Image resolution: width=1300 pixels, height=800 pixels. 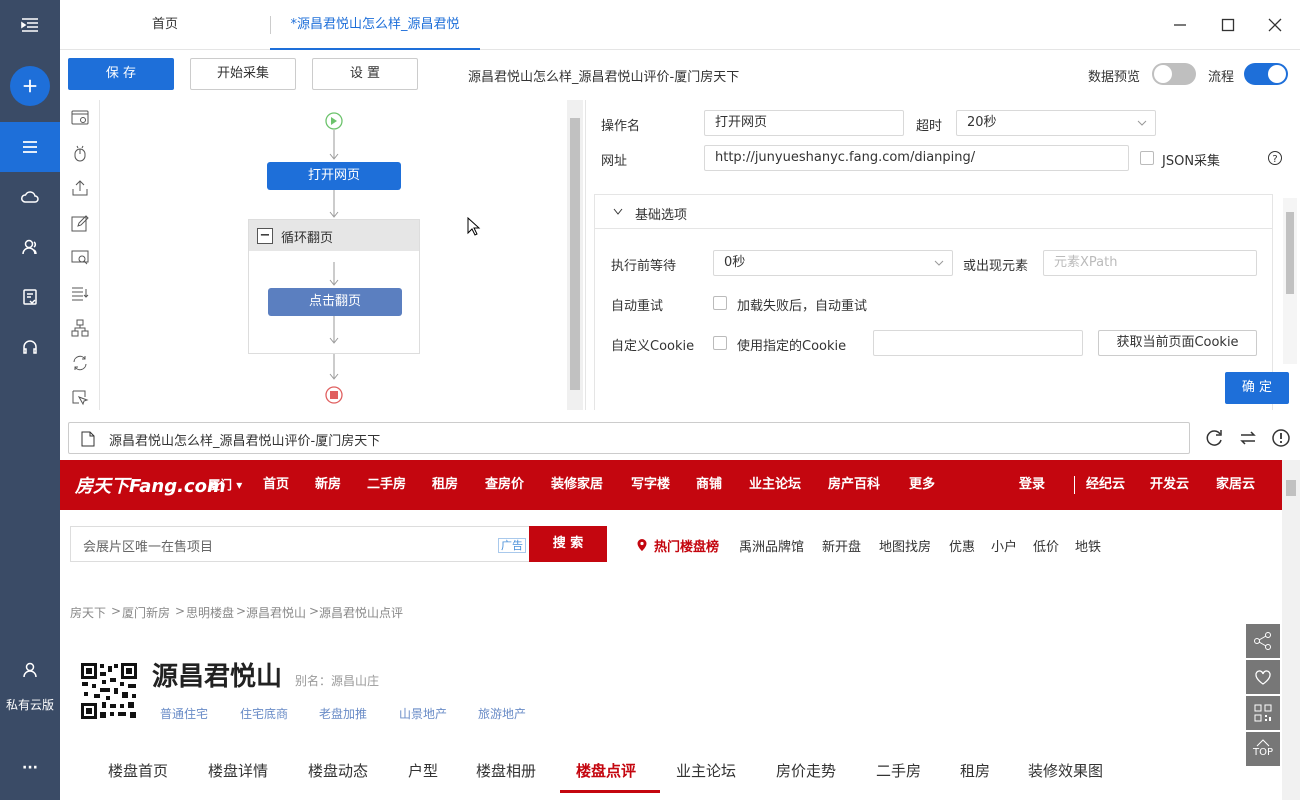 What do you see at coordinates (80, 293) in the screenshot?
I see `list-tool-icon` at bounding box center [80, 293].